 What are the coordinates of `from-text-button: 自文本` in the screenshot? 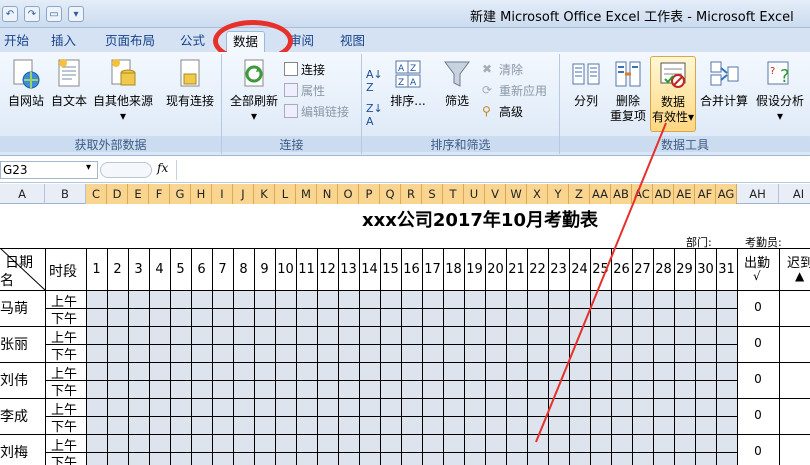 It's located at (69, 82).